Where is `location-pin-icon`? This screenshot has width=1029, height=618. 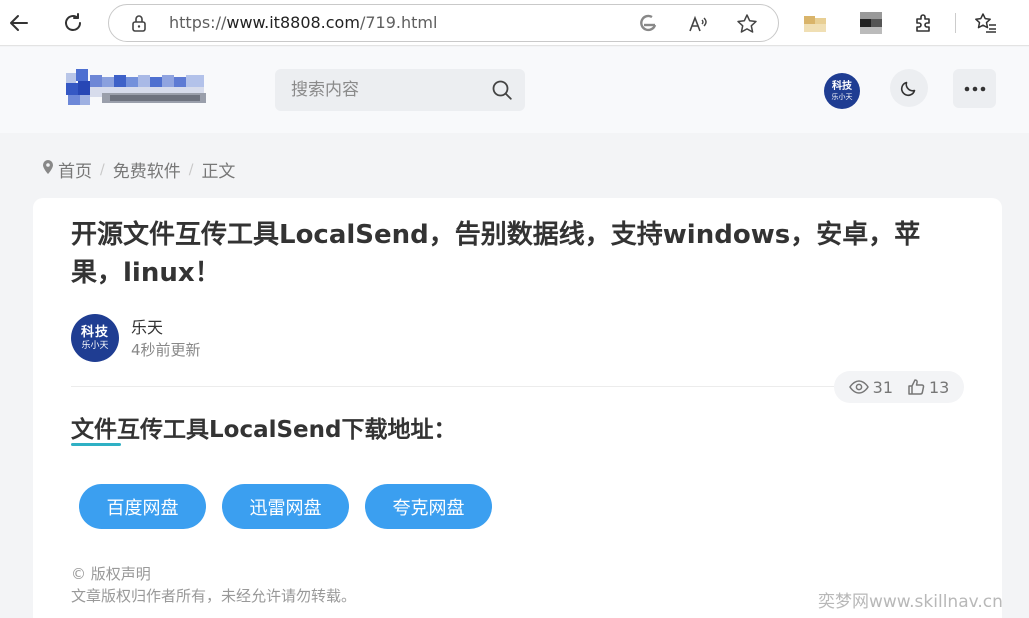
location-pin-icon is located at coordinates (48, 169).